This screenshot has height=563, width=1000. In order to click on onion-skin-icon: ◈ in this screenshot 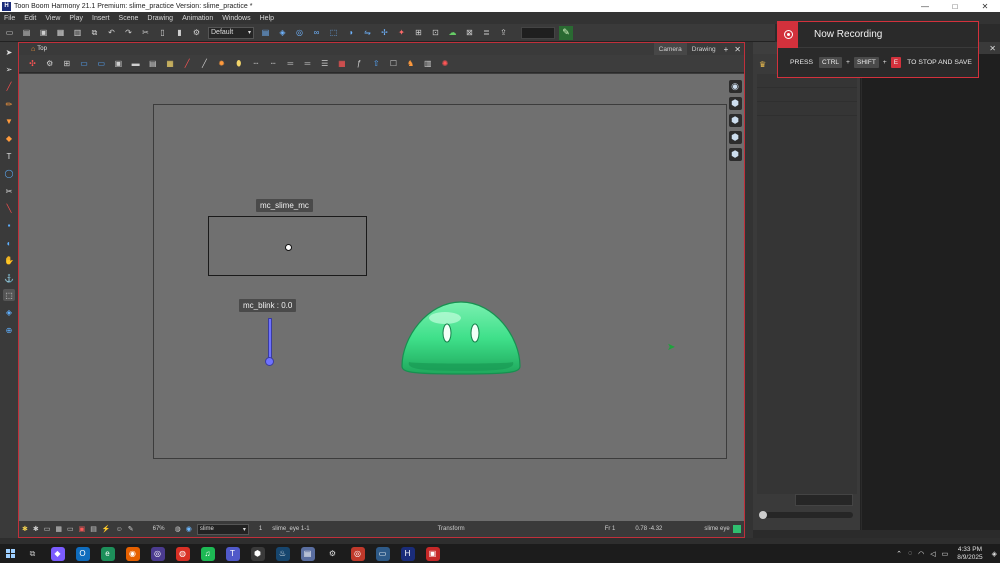, I will do `click(282, 32)`.